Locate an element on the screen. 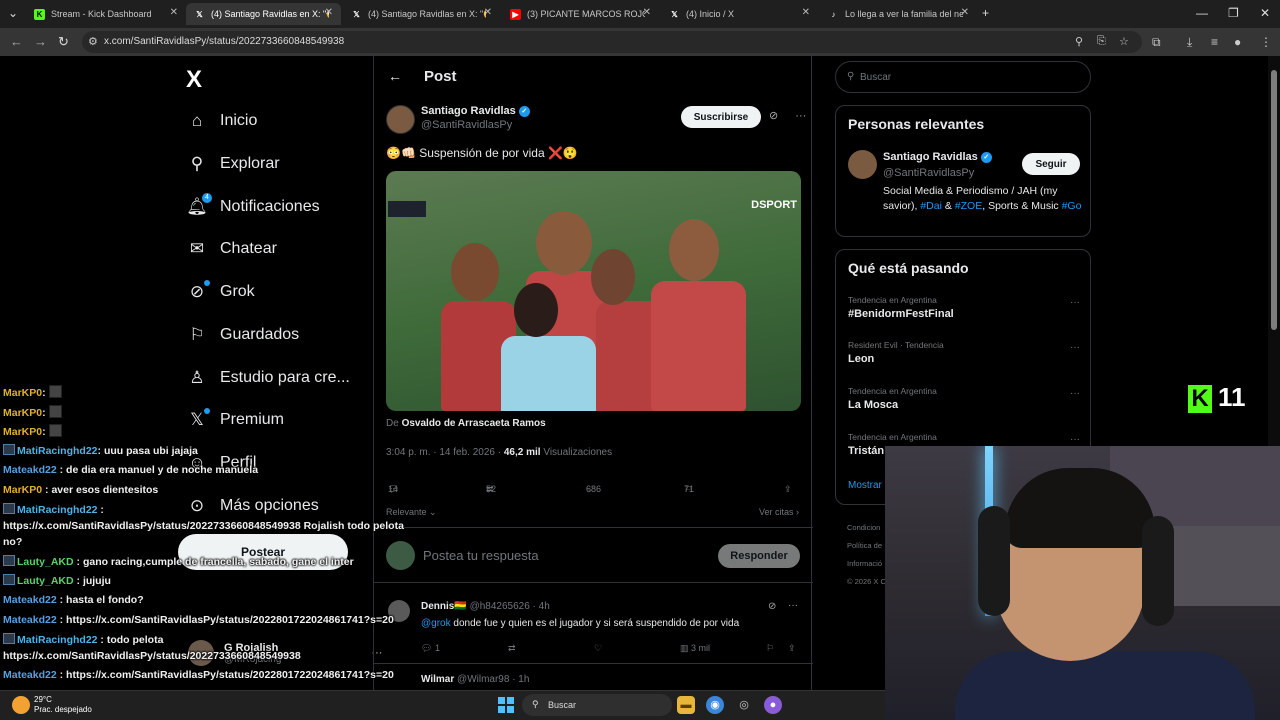 Image resolution: width=1280 pixels, height=720 pixels. new-tab-icon: + is located at coordinates (985, 13).